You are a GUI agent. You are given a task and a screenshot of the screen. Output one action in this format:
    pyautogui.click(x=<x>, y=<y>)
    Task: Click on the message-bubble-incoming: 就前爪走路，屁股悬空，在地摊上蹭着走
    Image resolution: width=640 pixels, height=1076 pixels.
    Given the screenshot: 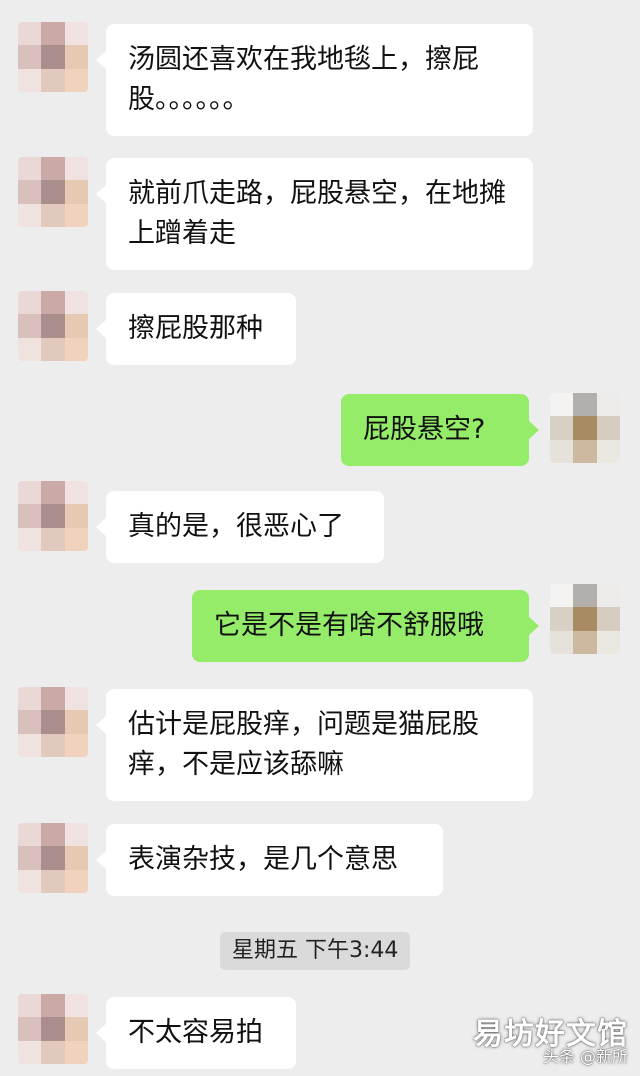 What is the action you would take?
    pyautogui.click(x=314, y=214)
    